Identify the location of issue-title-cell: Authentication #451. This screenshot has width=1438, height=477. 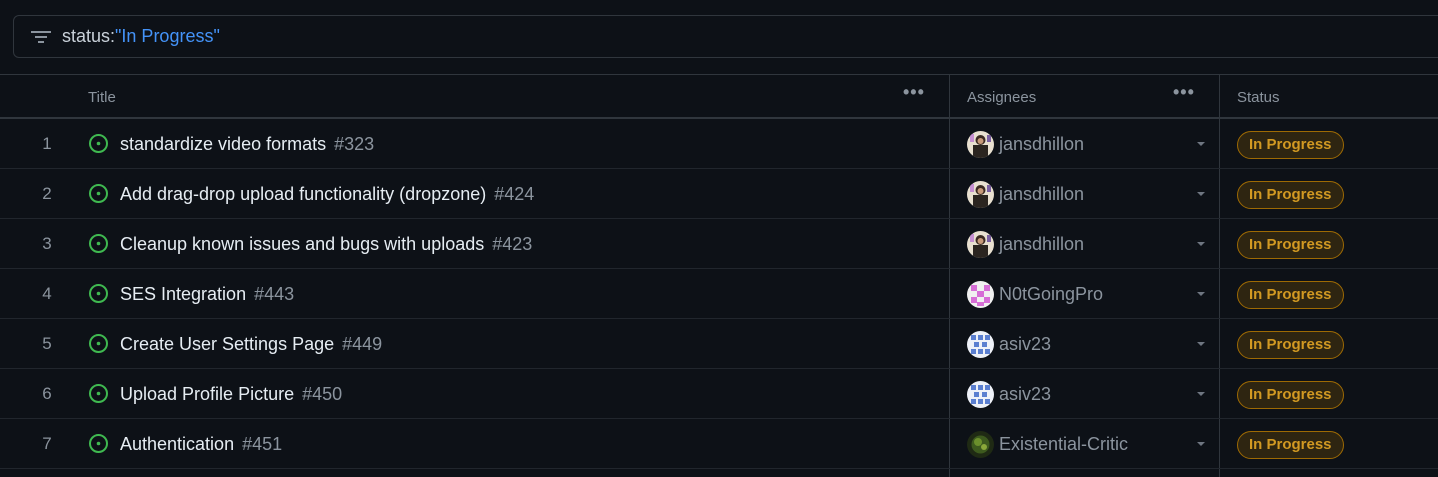
(201, 444).